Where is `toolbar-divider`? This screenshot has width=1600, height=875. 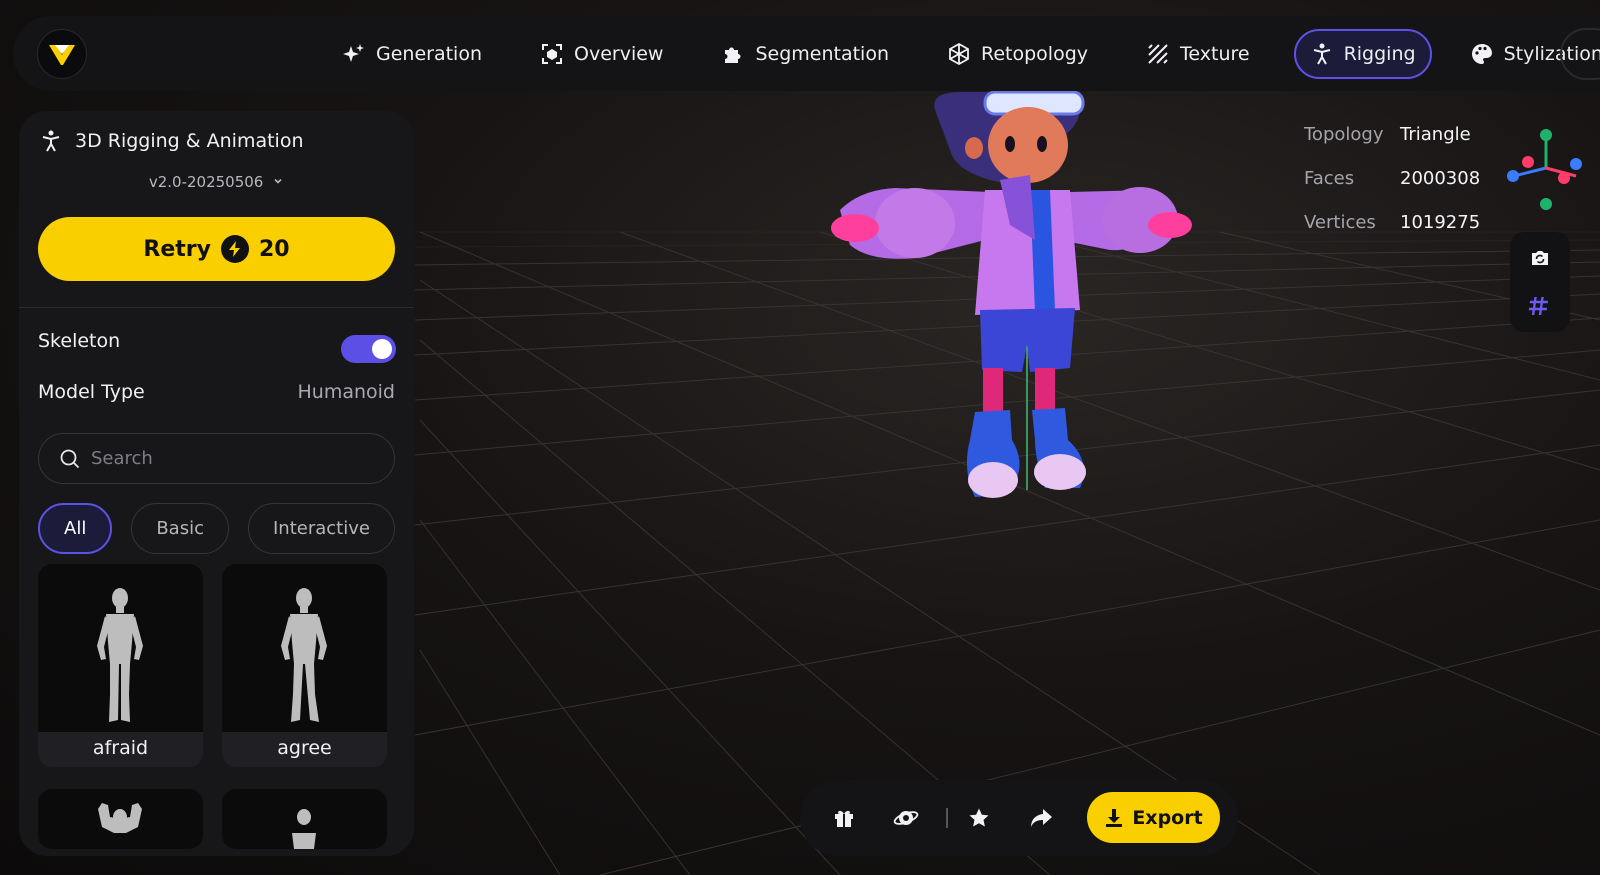
toolbar-divider is located at coordinates (947, 818).